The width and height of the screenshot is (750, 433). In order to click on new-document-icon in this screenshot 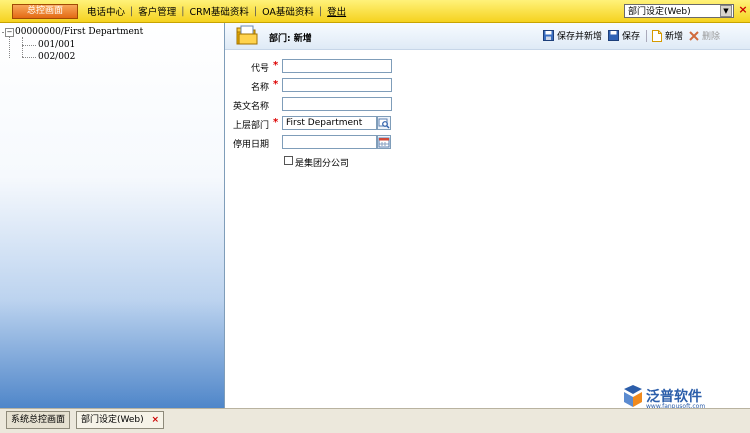, I will do `click(657, 35)`.